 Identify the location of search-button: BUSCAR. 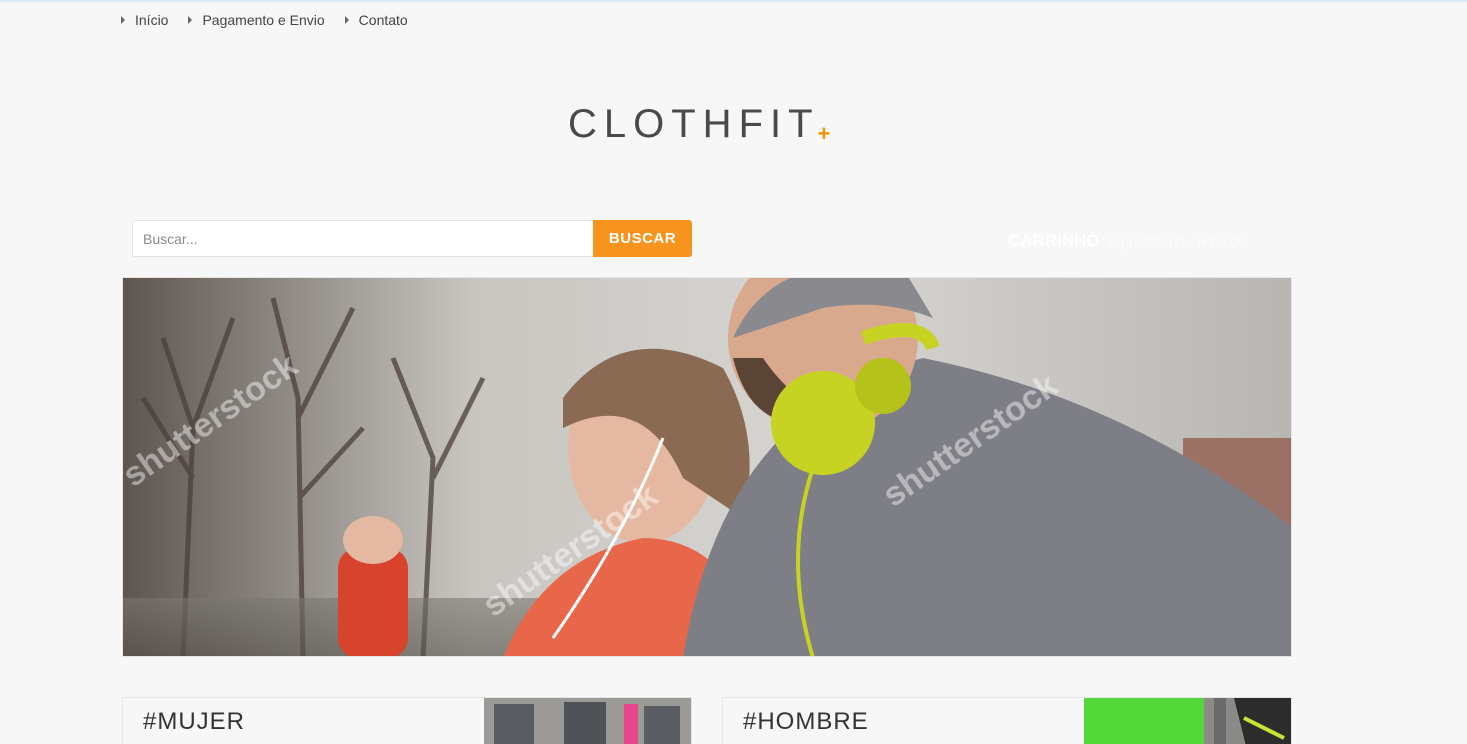
(642, 238).